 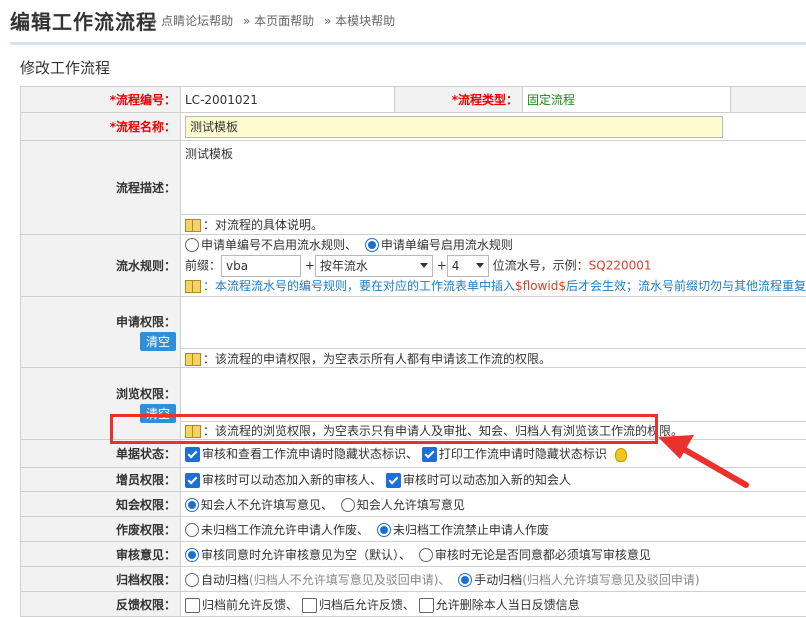 I want to click on desc-value: 测试模板, so click(x=209, y=154).